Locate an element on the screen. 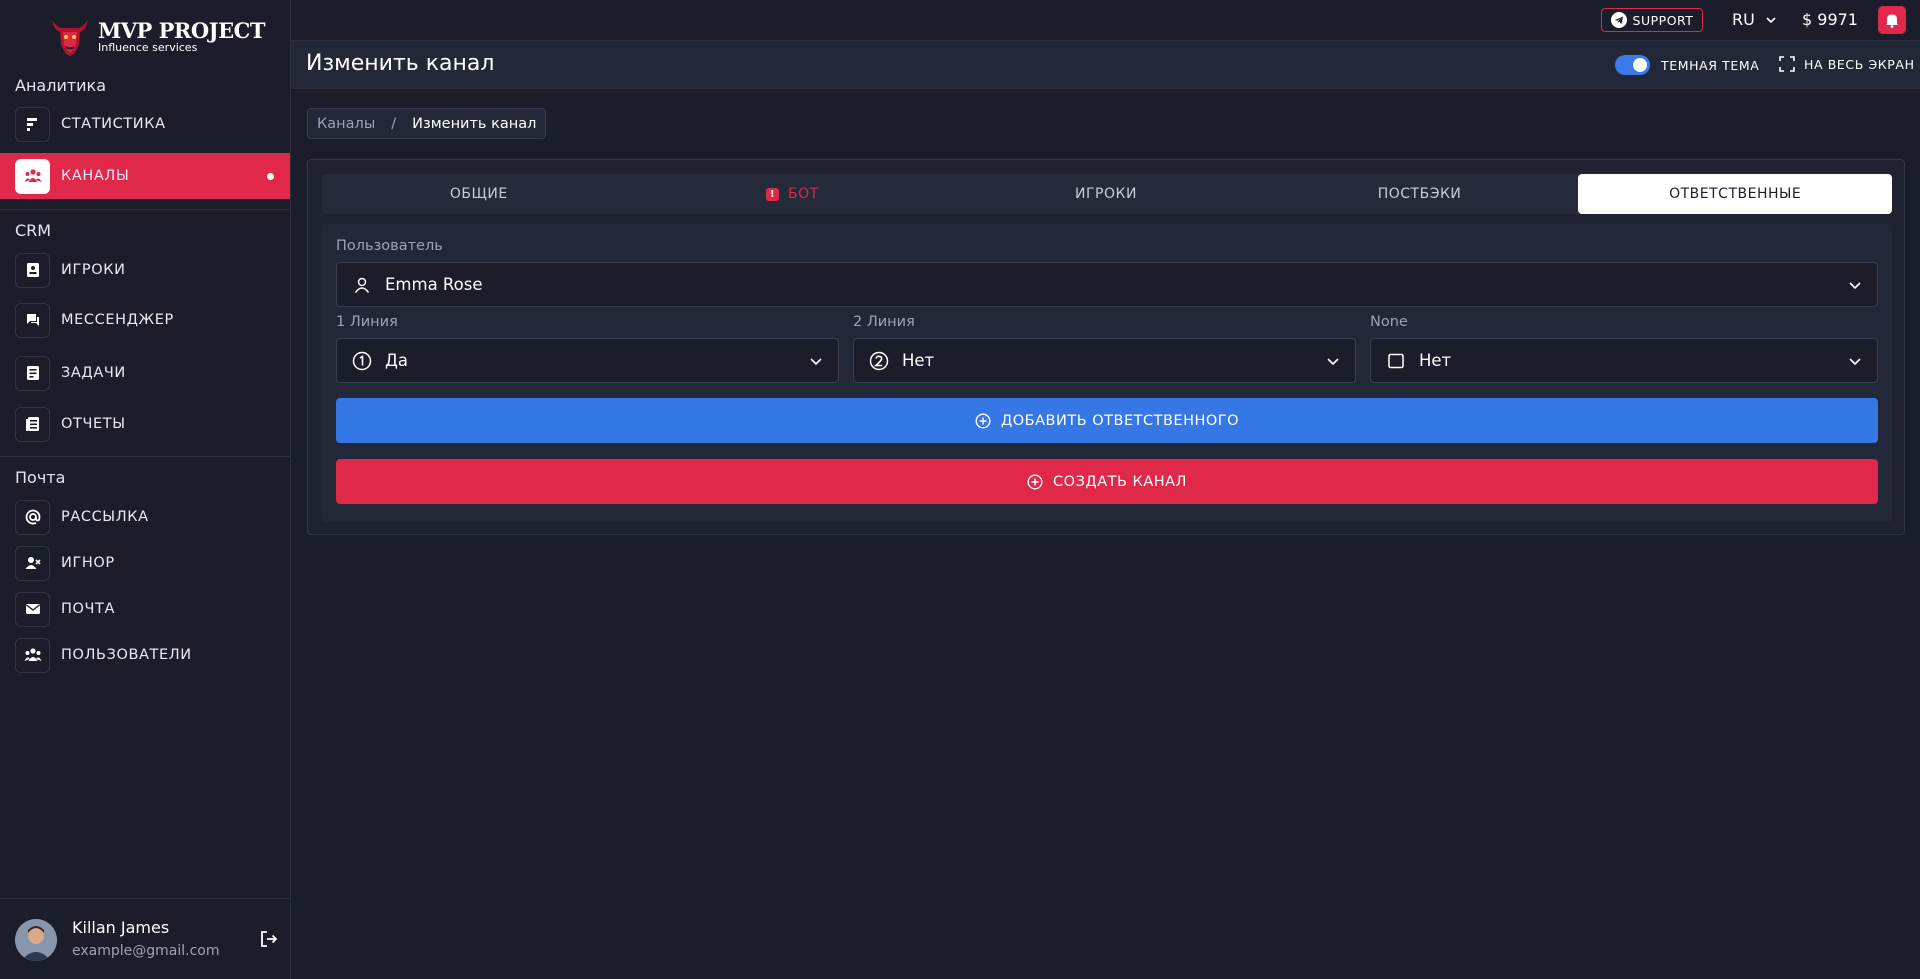 This screenshot has height=979, width=1920. sidebar-item-label: РАССЫЛКА is located at coordinates (105, 517).